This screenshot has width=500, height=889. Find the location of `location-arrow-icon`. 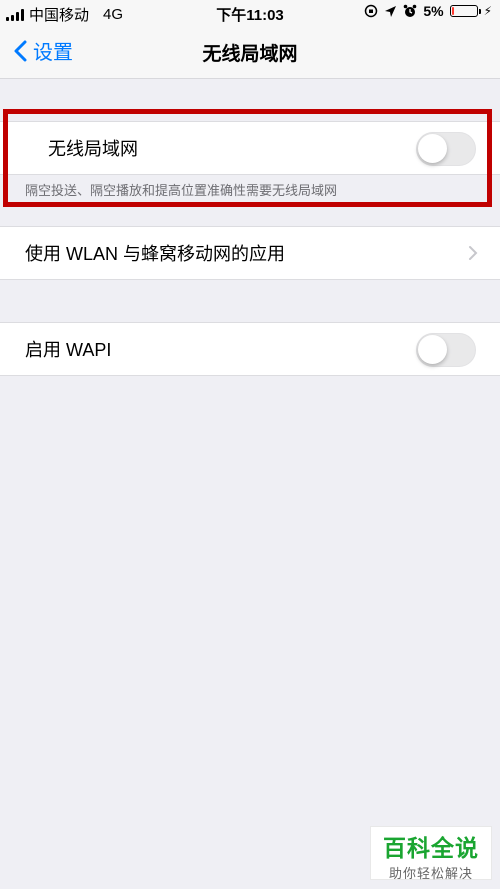

location-arrow-icon is located at coordinates (391, 11).